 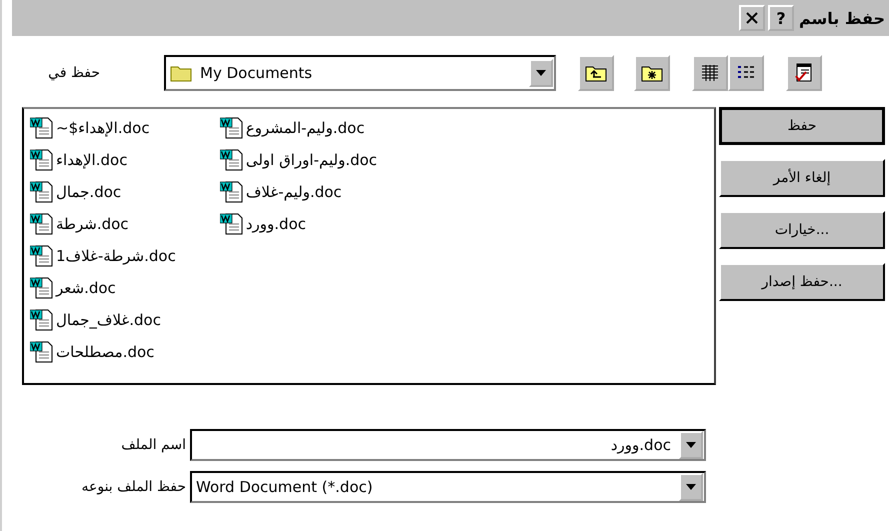 I want to click on file-item: شرطة.doc, so click(x=103, y=224).